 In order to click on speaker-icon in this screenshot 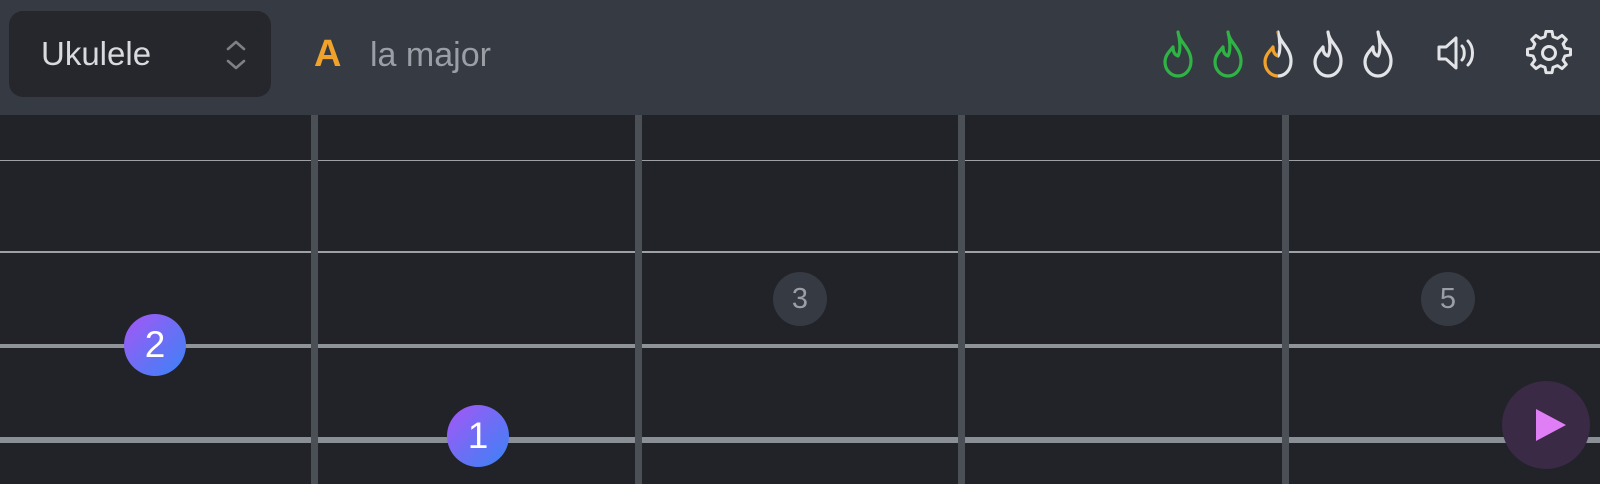, I will do `click(1457, 53)`.